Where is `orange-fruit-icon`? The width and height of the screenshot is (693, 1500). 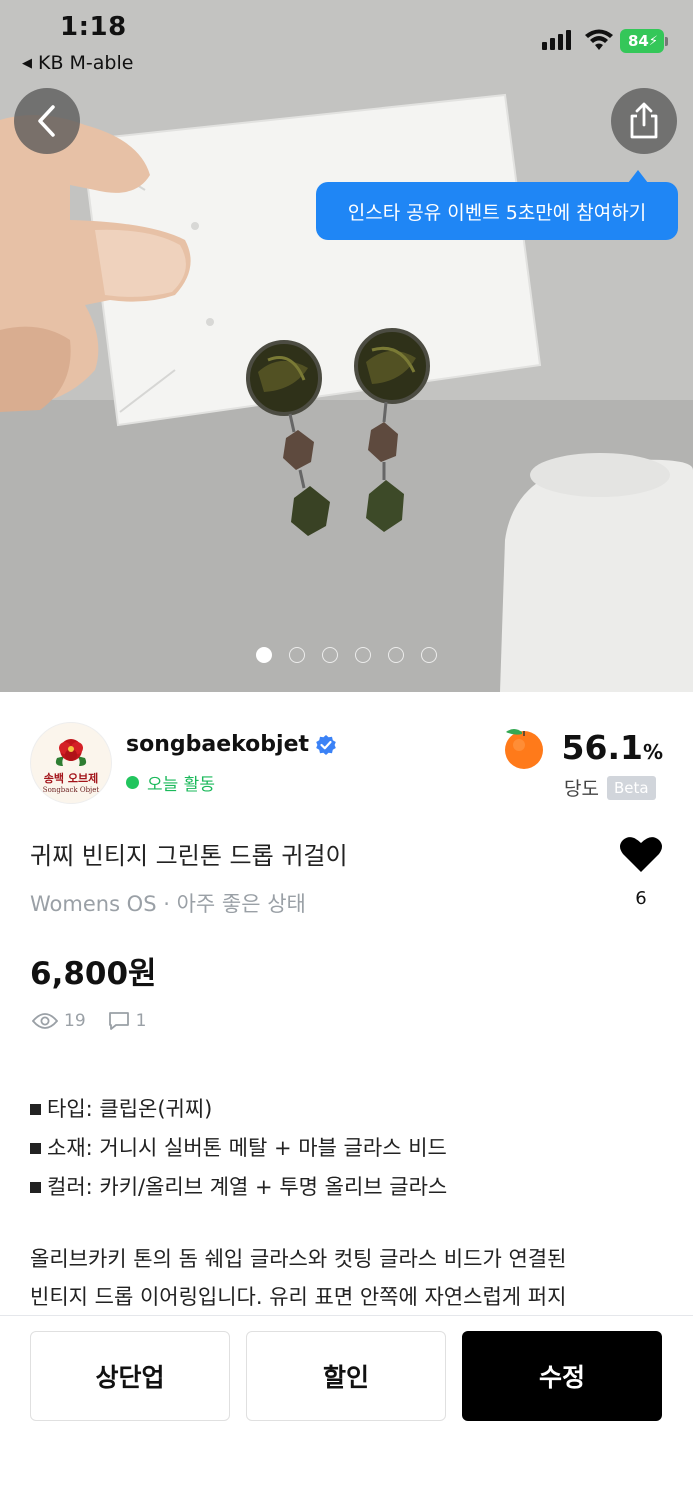
orange-fruit-icon is located at coordinates (523, 749).